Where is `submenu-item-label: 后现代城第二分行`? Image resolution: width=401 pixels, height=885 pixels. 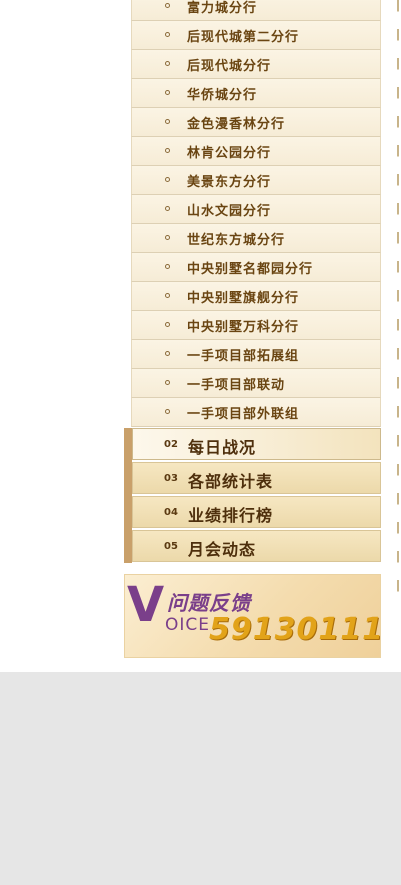 submenu-item-label: 后现代城第二分行 is located at coordinates (243, 37).